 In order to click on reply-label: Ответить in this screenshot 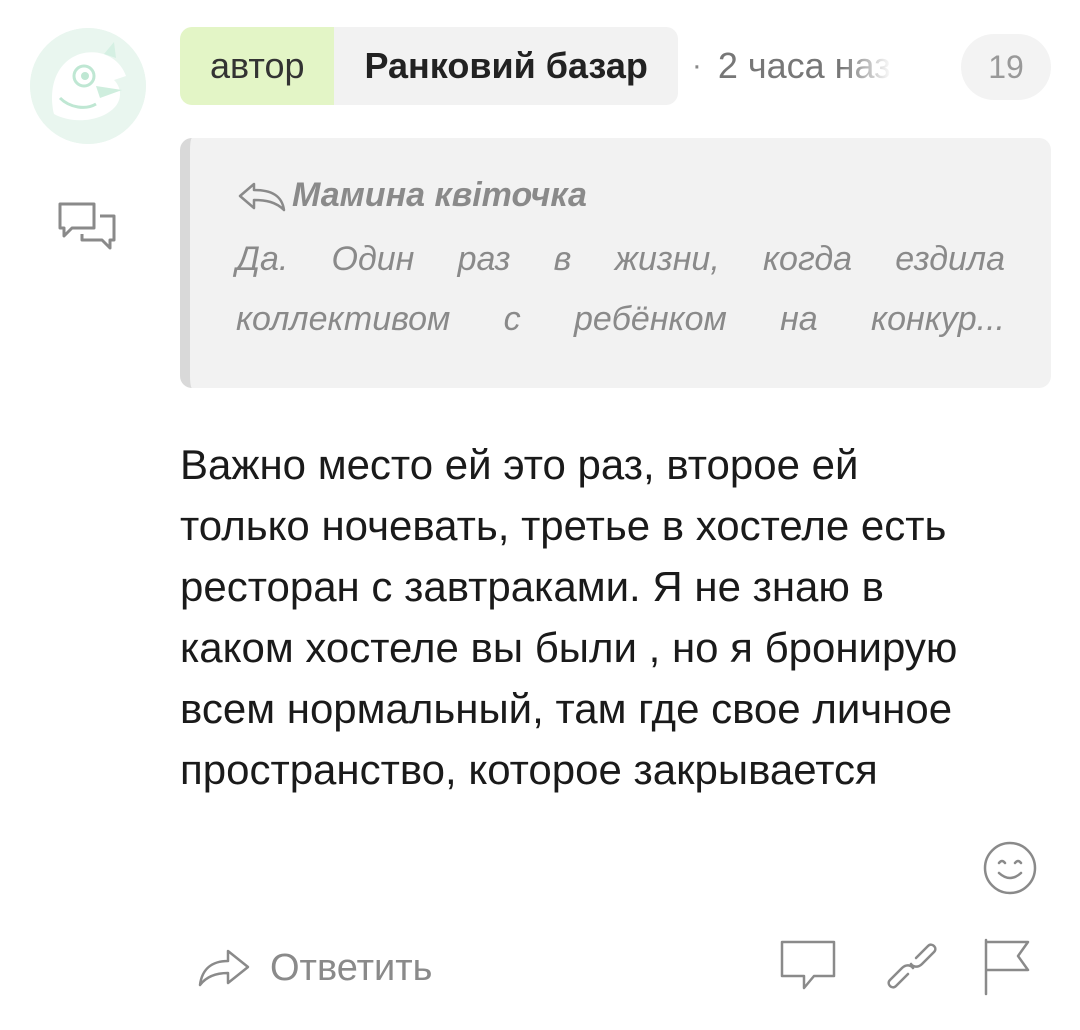, I will do `click(351, 967)`.